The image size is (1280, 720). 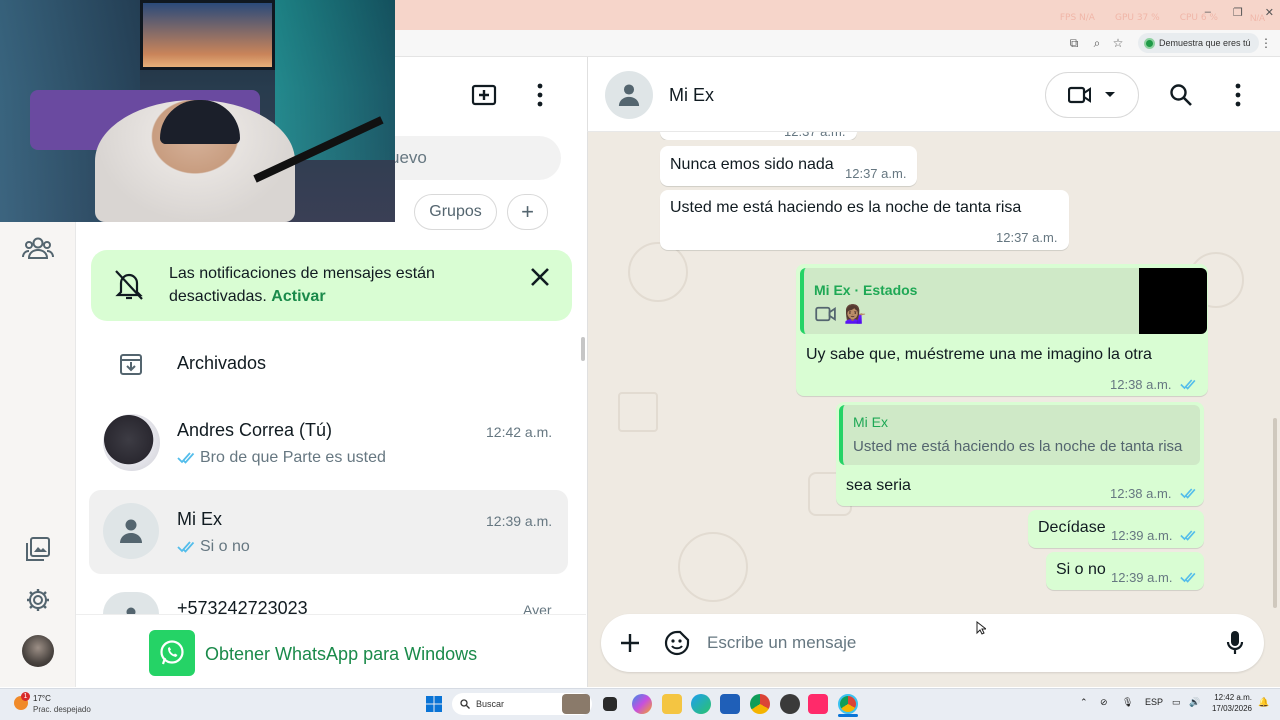 I want to click on task-view-icon, so click(x=610, y=704).